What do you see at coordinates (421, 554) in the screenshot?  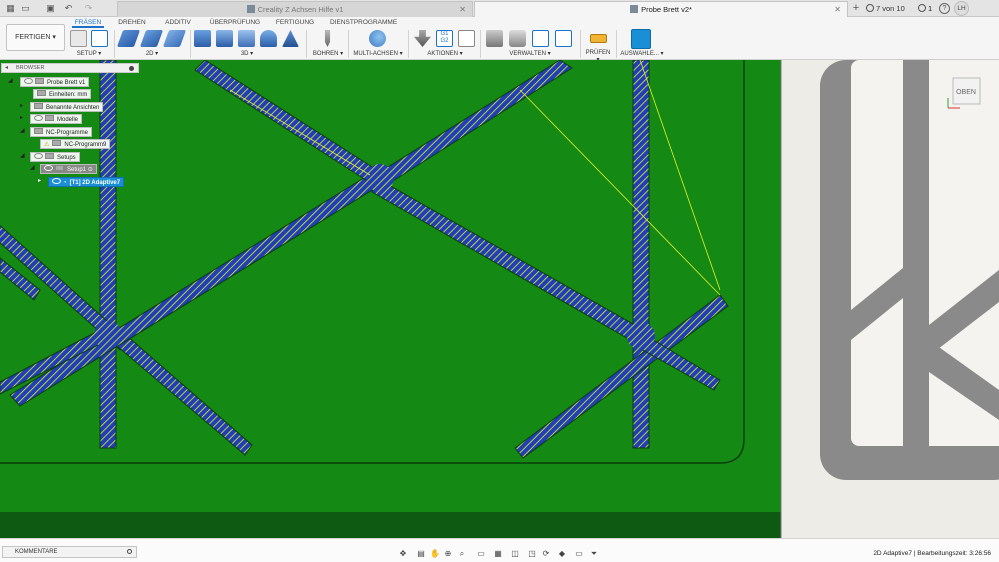 I see `look-at-icon: ▤` at bounding box center [421, 554].